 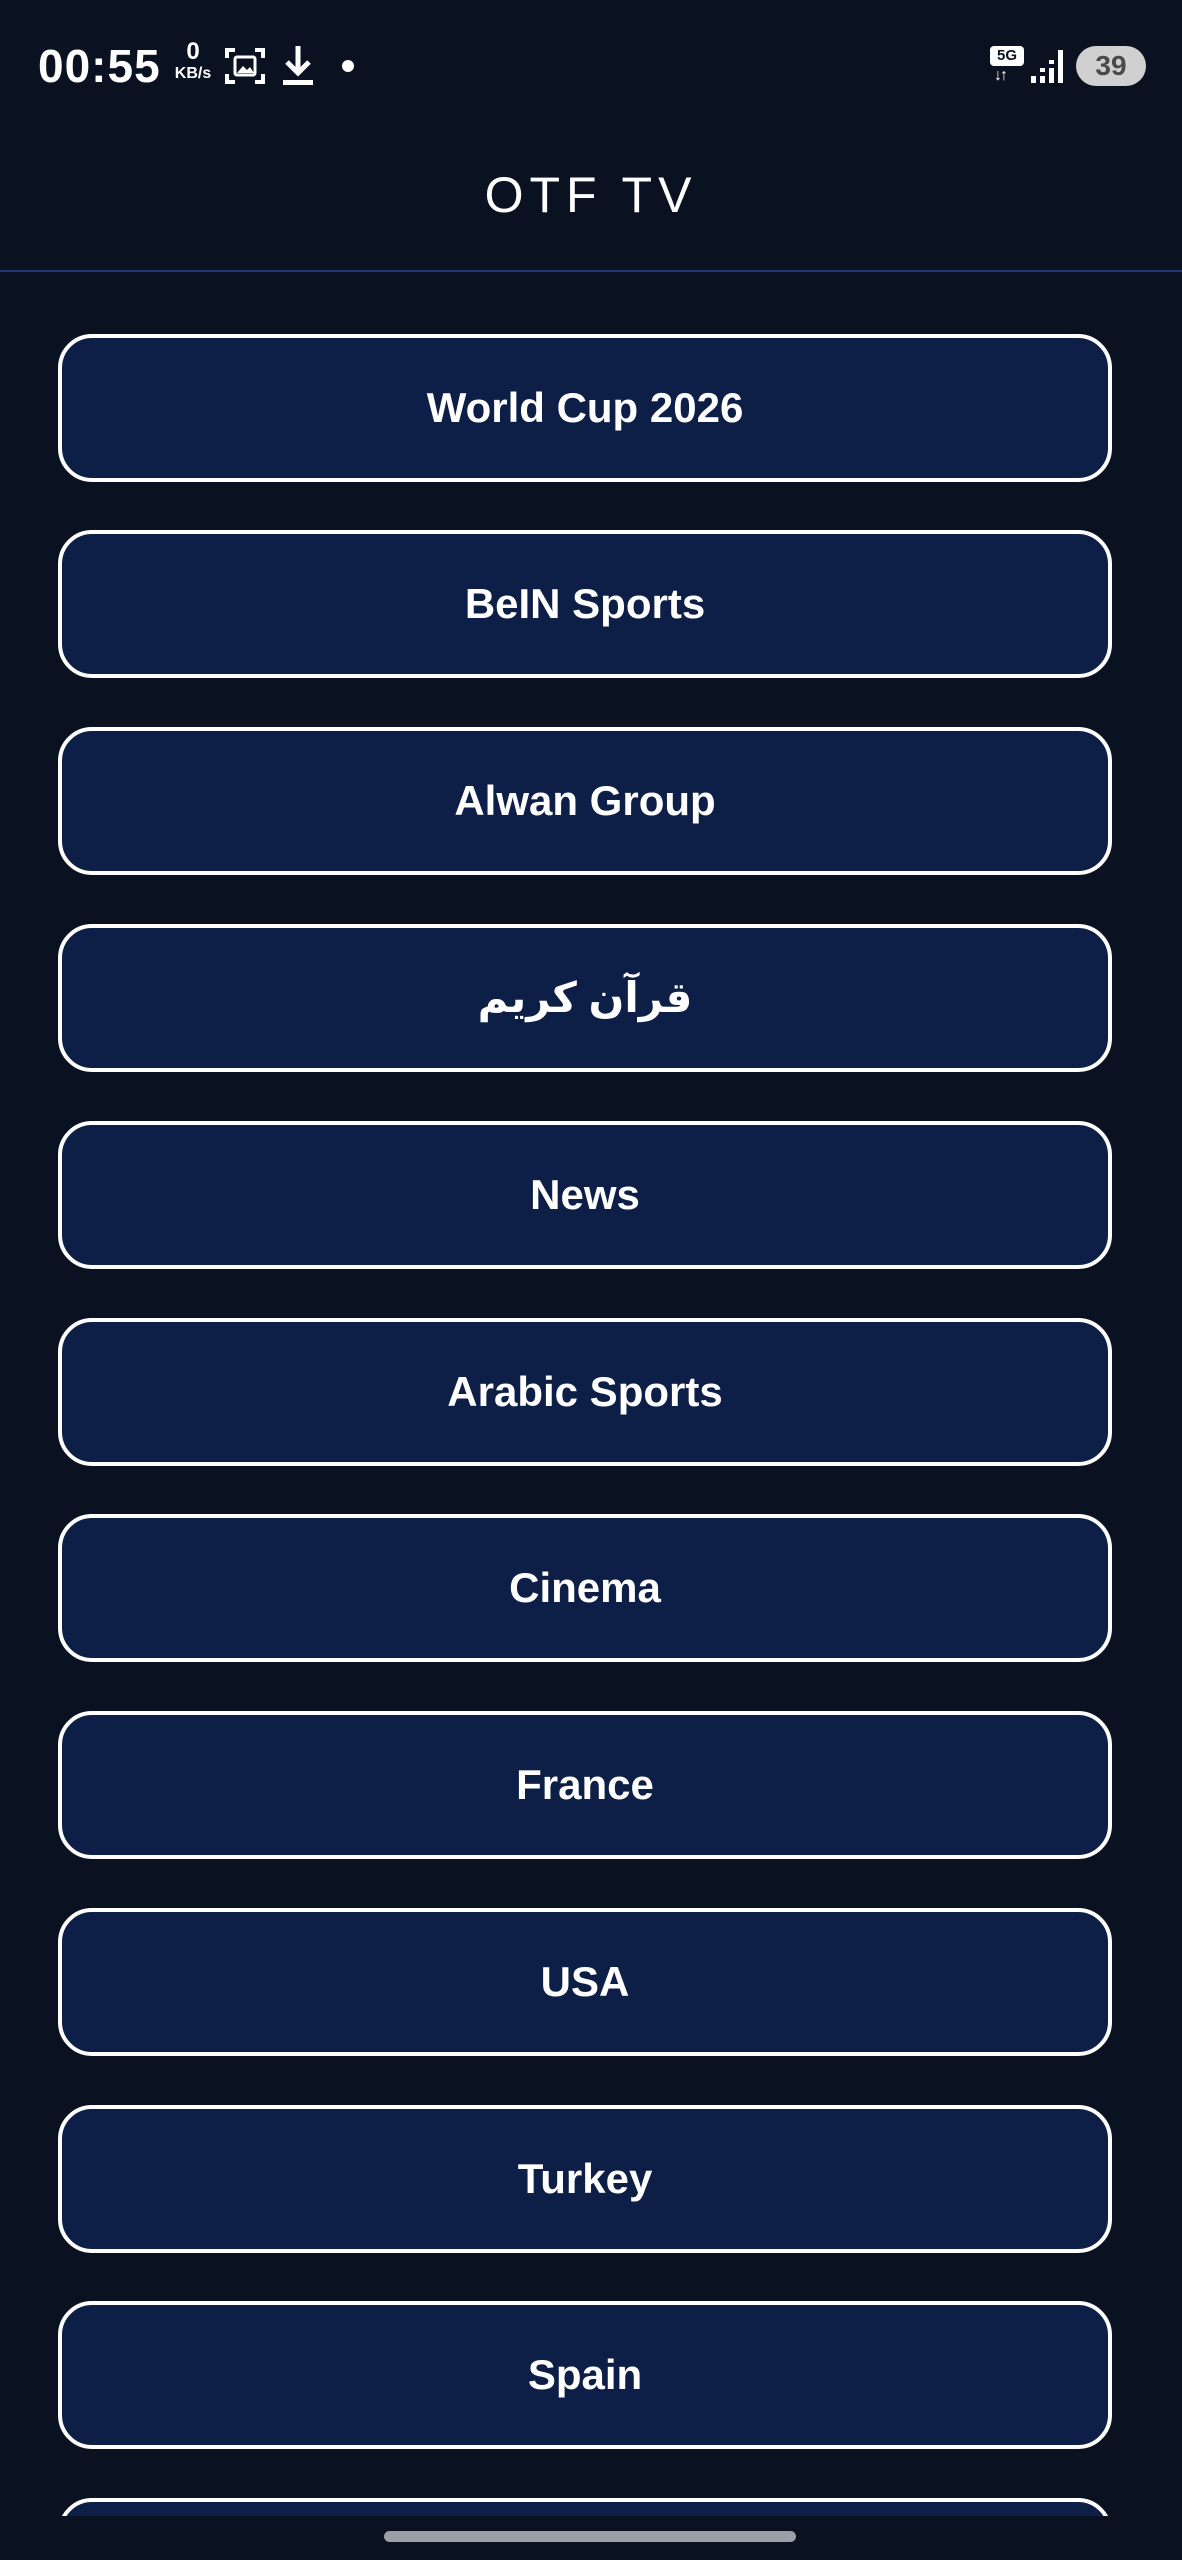 What do you see at coordinates (585, 1392) in the screenshot?
I see `category-button-arabic-sports: Arabic Sports` at bounding box center [585, 1392].